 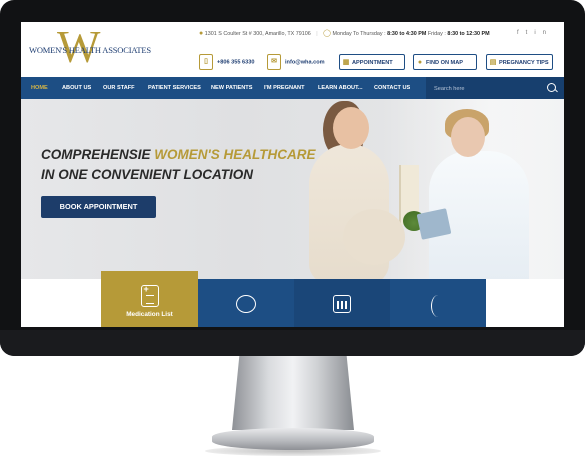 What do you see at coordinates (293, 393) in the screenshot?
I see `monitor-stand` at bounding box center [293, 393].